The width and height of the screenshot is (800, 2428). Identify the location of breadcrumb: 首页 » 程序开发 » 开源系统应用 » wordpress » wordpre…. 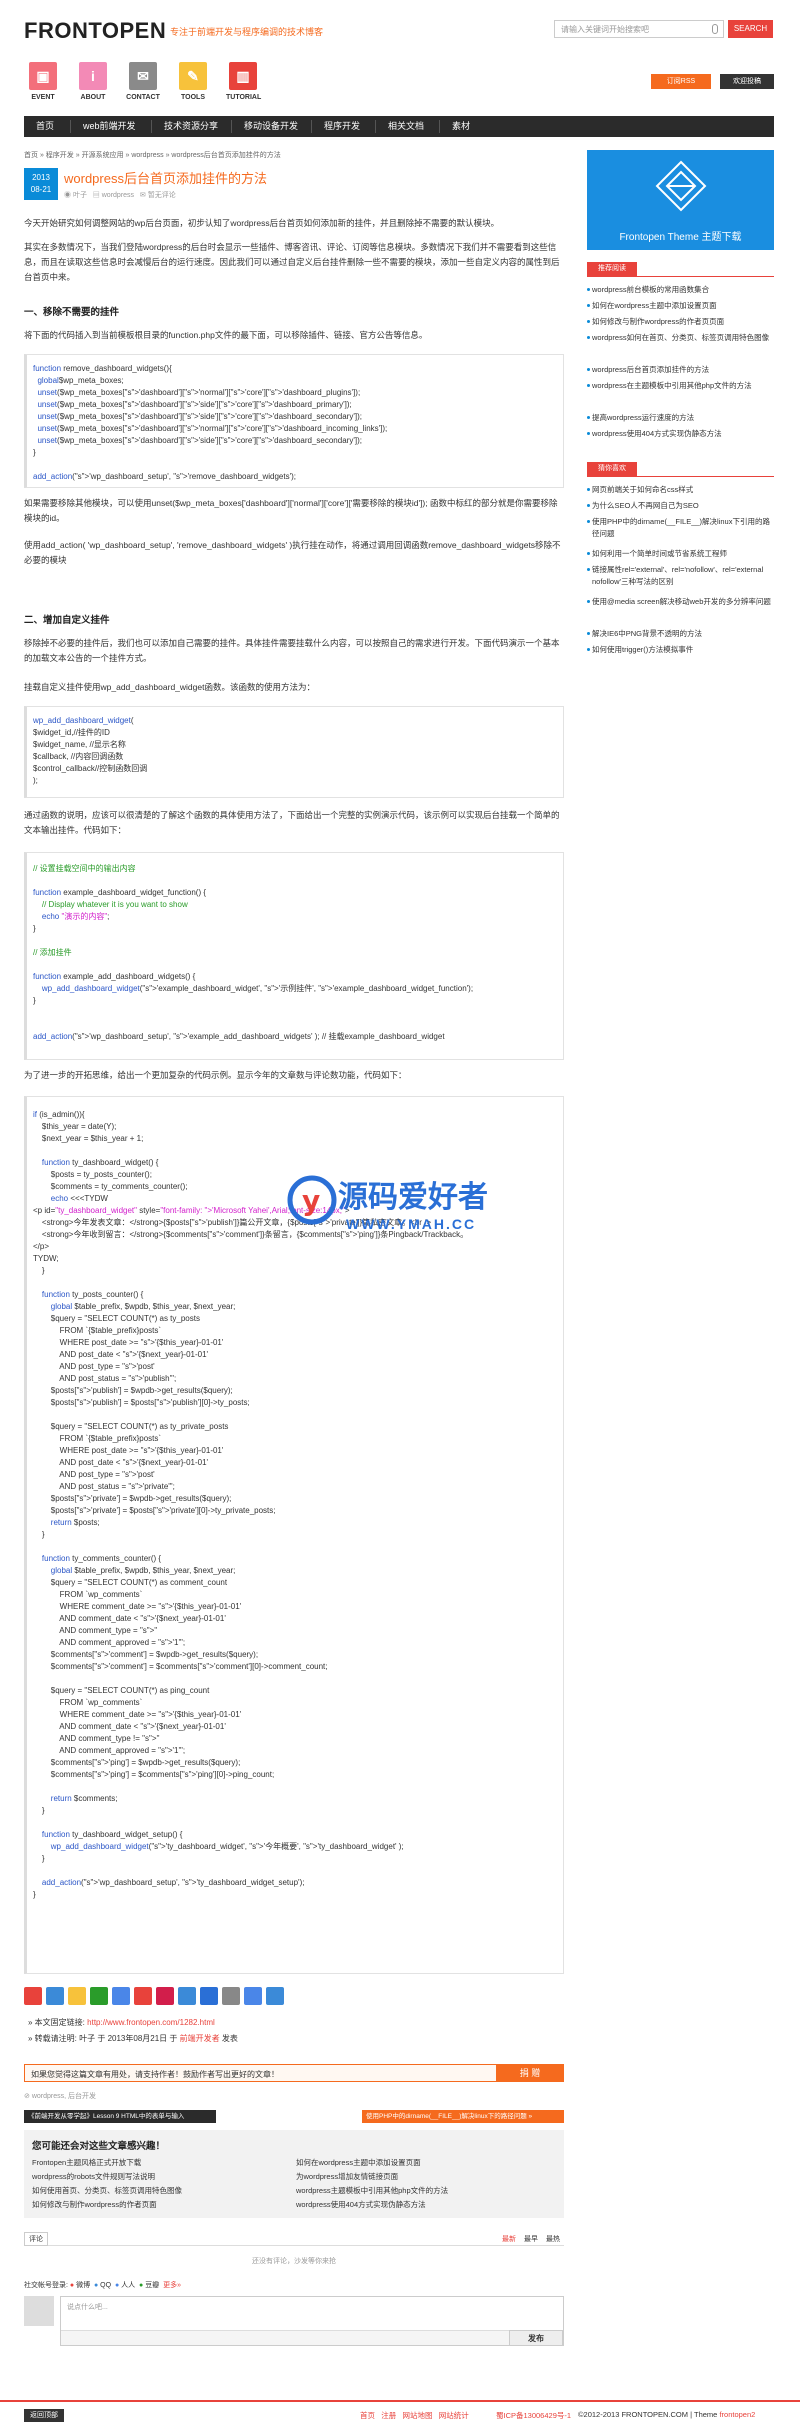
(152, 155).